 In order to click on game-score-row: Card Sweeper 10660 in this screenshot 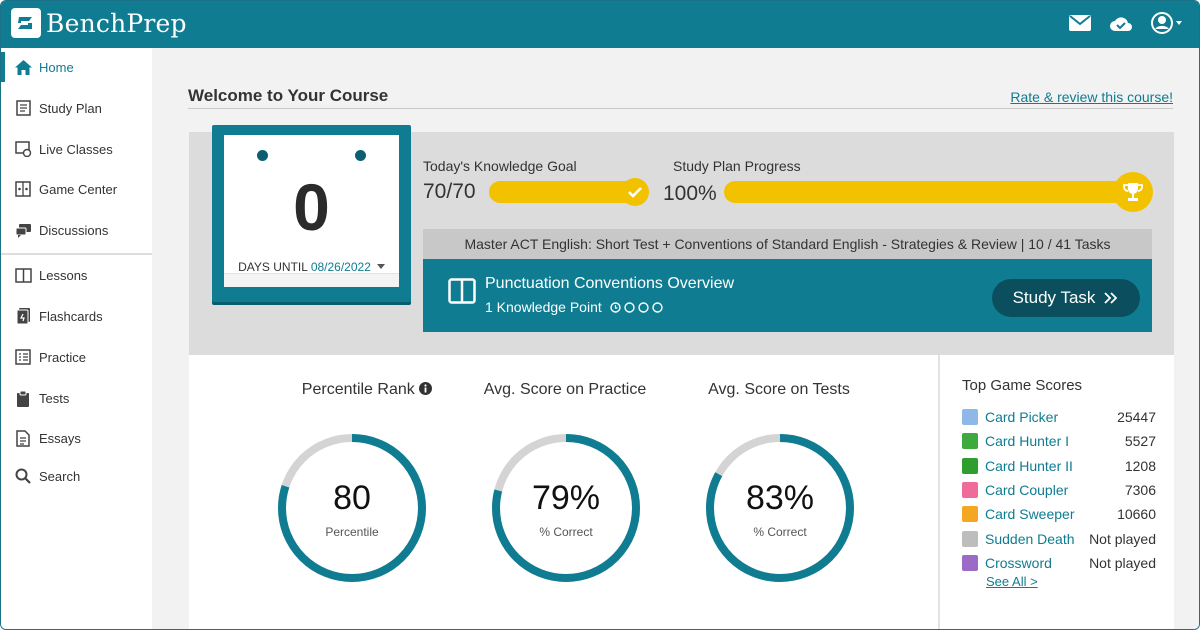, I will do `click(1059, 514)`.